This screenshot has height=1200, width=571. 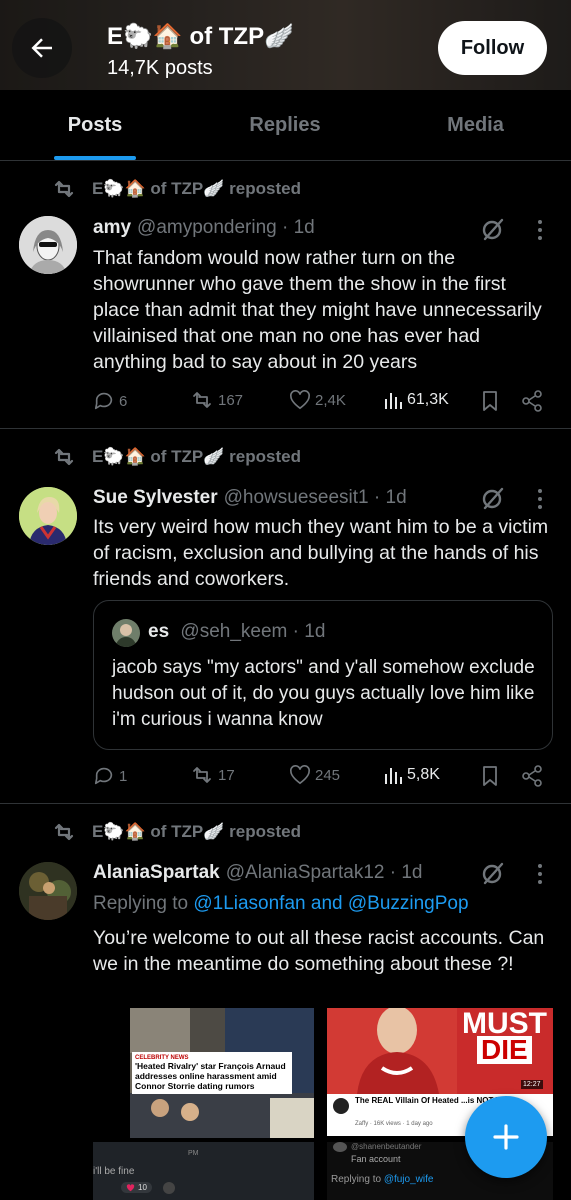 I want to click on repost-button: 167, so click(x=216, y=400).